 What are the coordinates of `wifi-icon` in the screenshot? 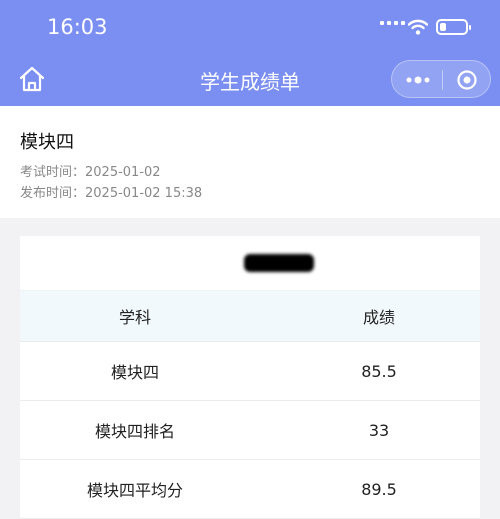 It's located at (418, 27).